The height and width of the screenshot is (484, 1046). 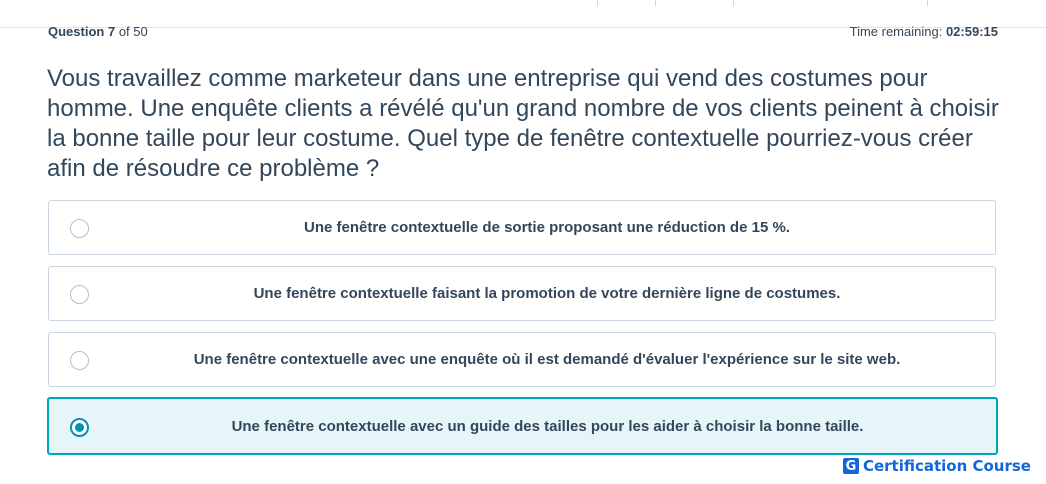 I want to click on timer: Time remaining: 02:59:15, so click(x=924, y=31).